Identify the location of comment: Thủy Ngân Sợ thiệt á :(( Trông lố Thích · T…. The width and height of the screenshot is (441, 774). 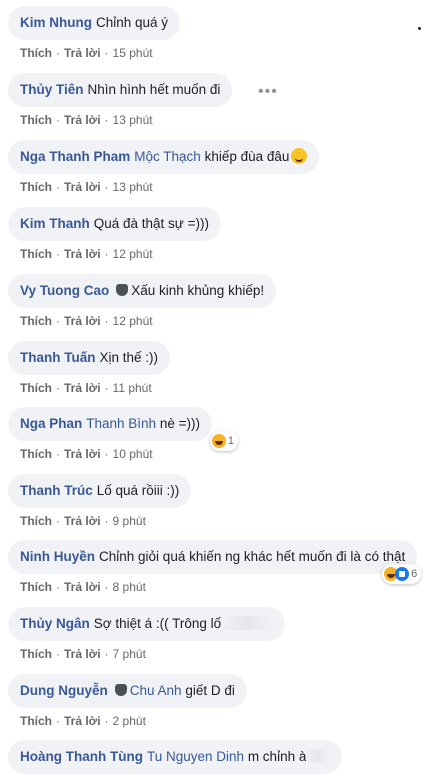
(147, 634).